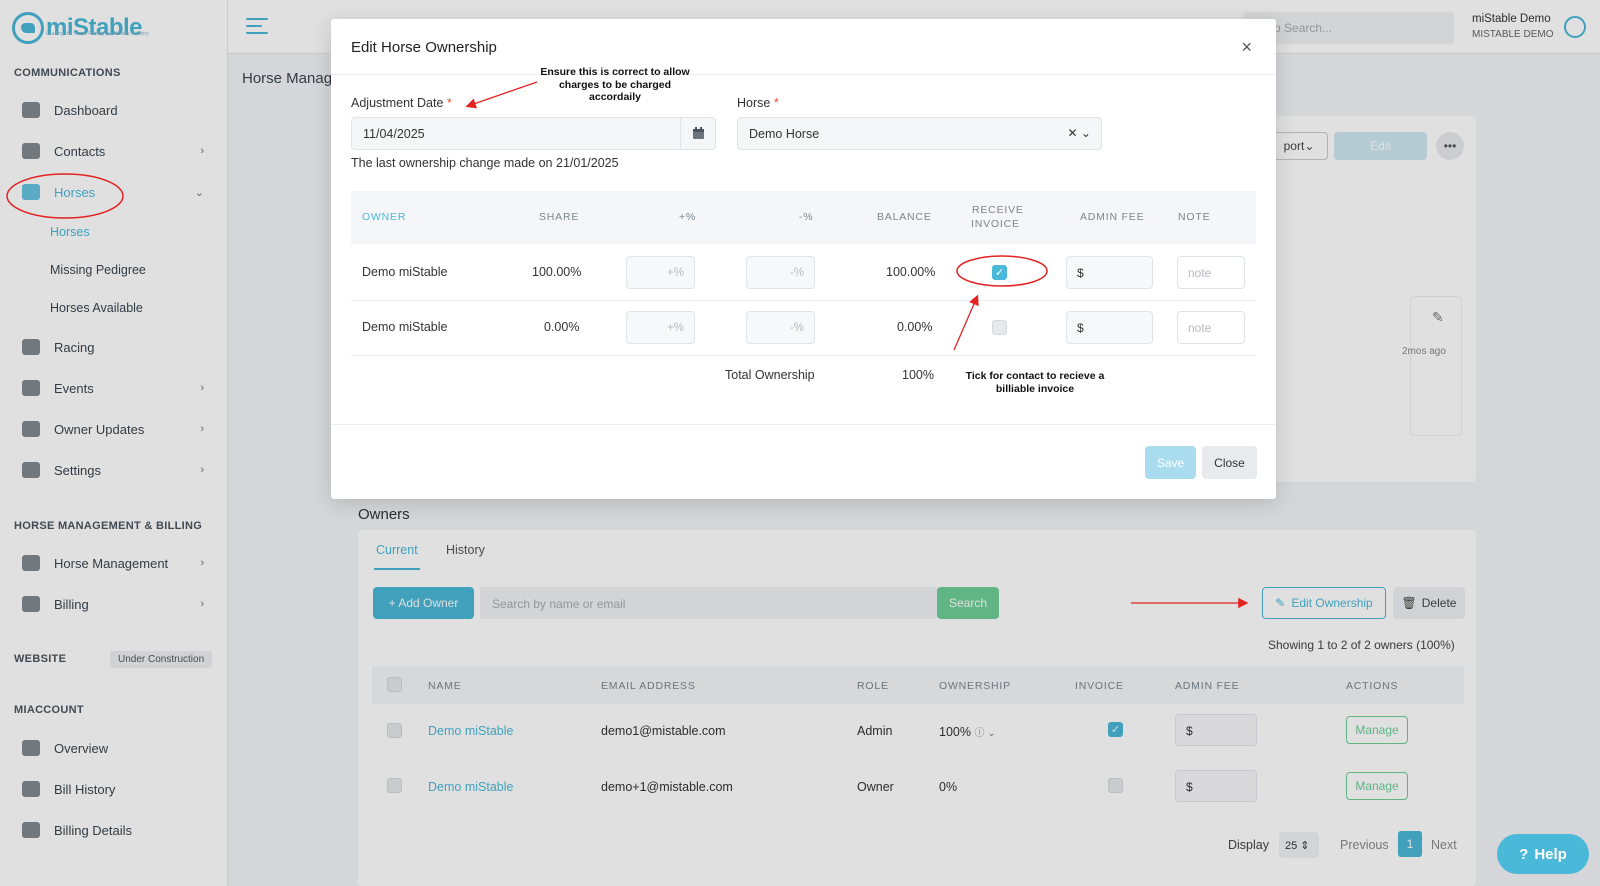  Describe the element at coordinates (995, 224) in the screenshot. I see `col-invoice: INVOICE` at that location.